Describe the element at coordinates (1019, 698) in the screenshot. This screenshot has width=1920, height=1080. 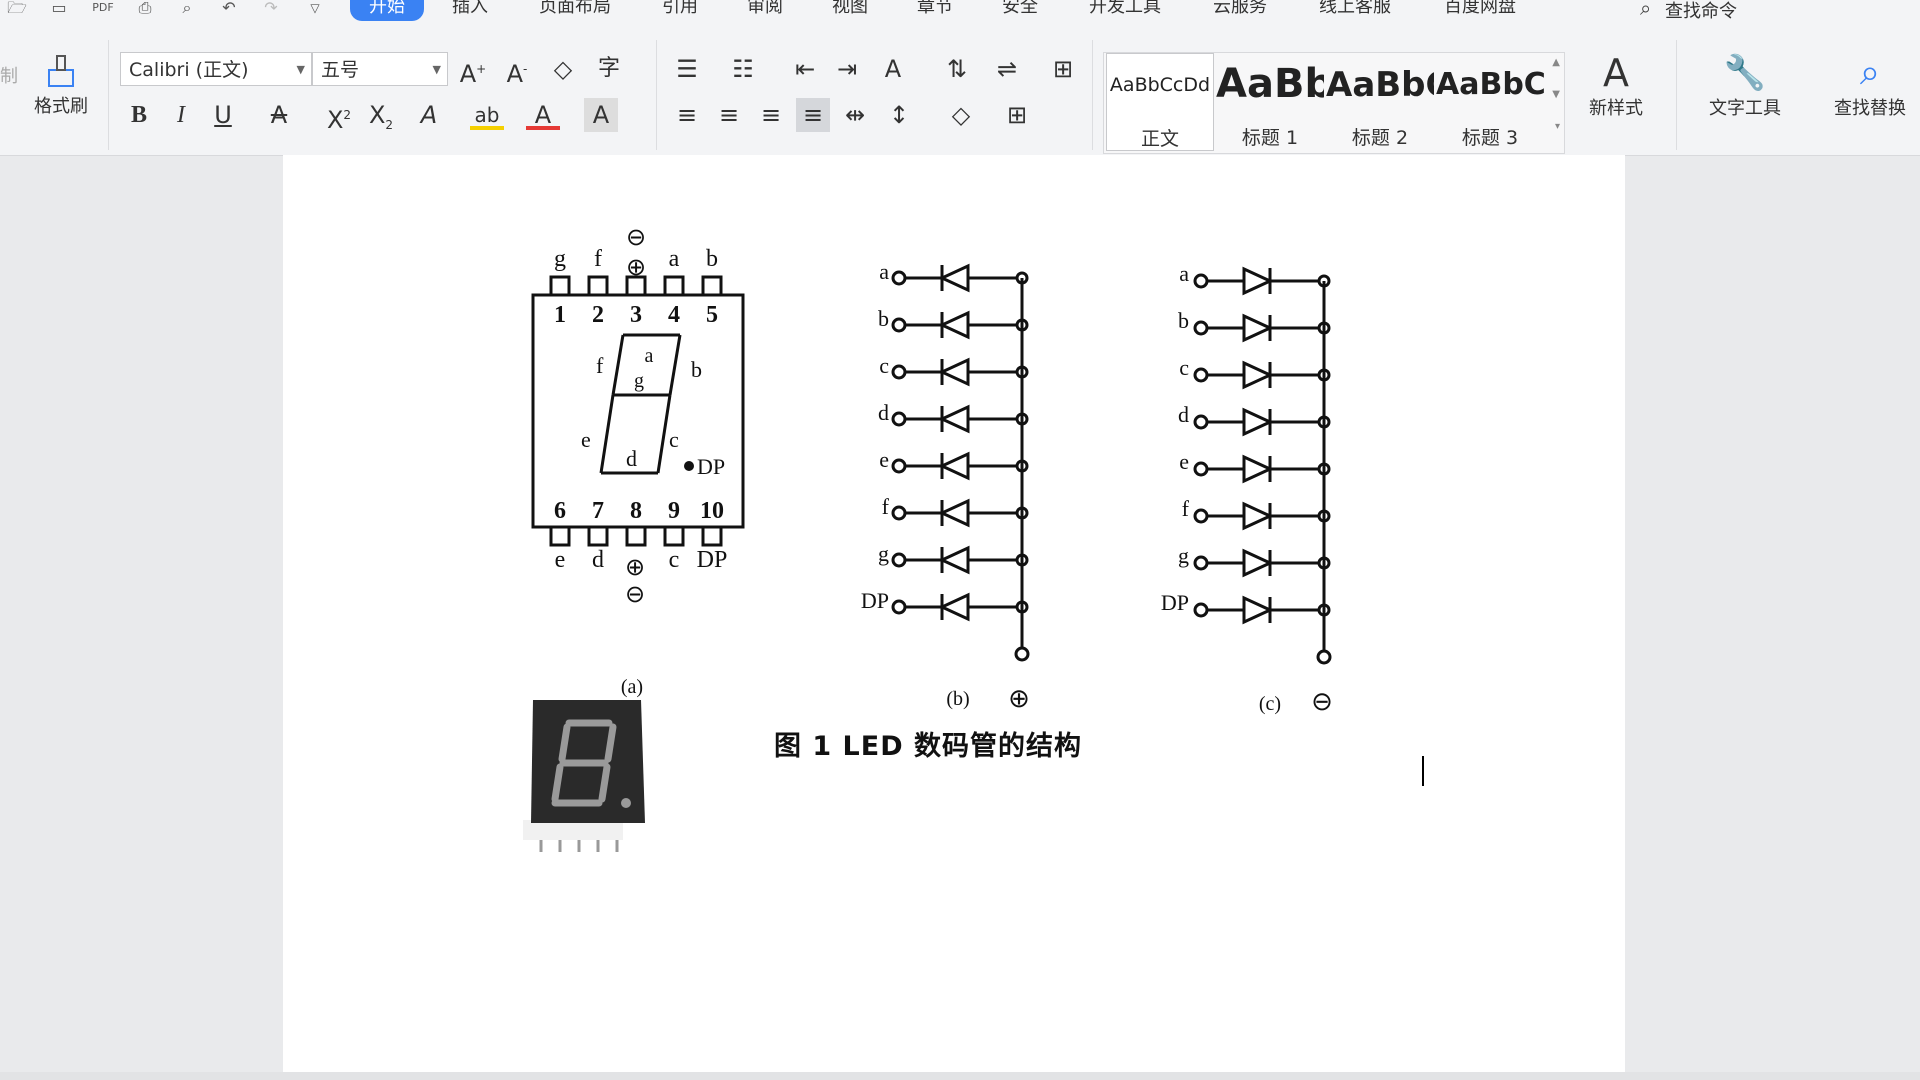
I see `plus-symbol: ⊕` at that location.